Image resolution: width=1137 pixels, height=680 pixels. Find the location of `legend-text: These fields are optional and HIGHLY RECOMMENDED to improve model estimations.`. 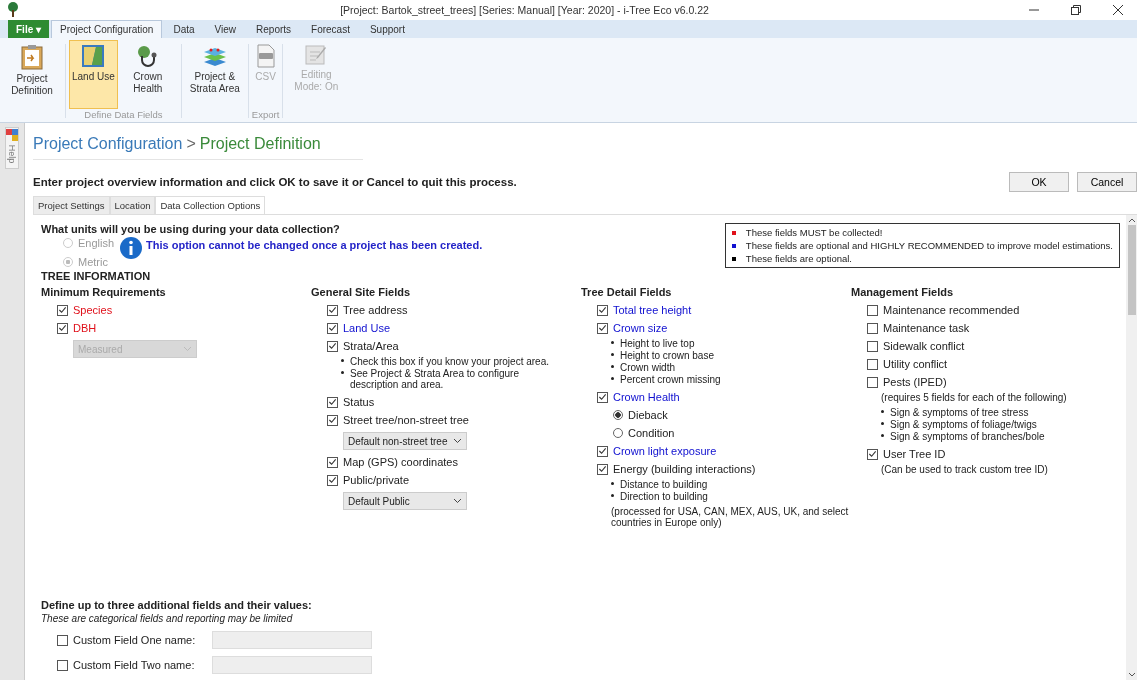

legend-text: These fields are optional and HIGHLY RECOMMENDED to improve model estimations. is located at coordinates (929, 245).